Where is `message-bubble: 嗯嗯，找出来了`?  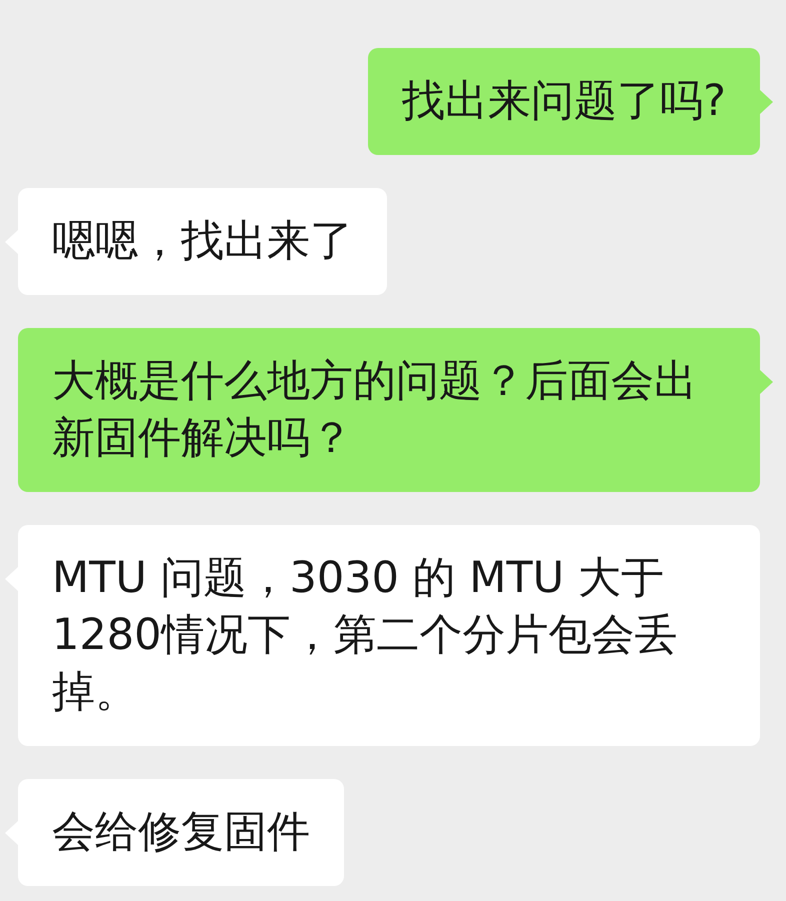
message-bubble: 嗯嗯，找出来了 is located at coordinates (202, 241).